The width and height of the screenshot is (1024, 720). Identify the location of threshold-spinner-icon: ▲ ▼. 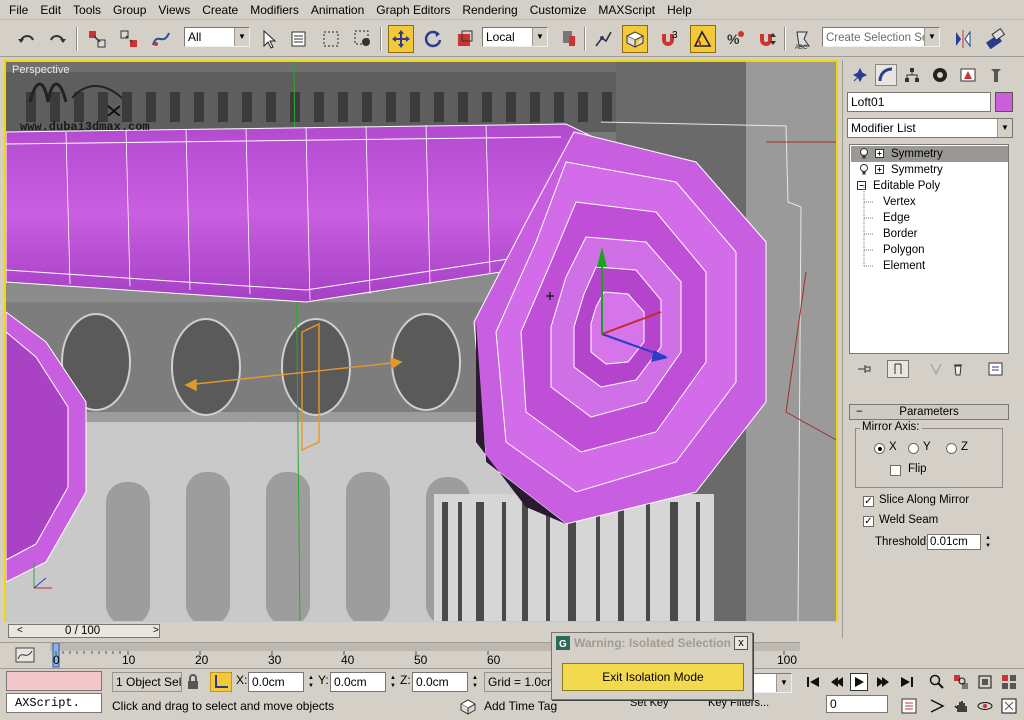
(988, 542).